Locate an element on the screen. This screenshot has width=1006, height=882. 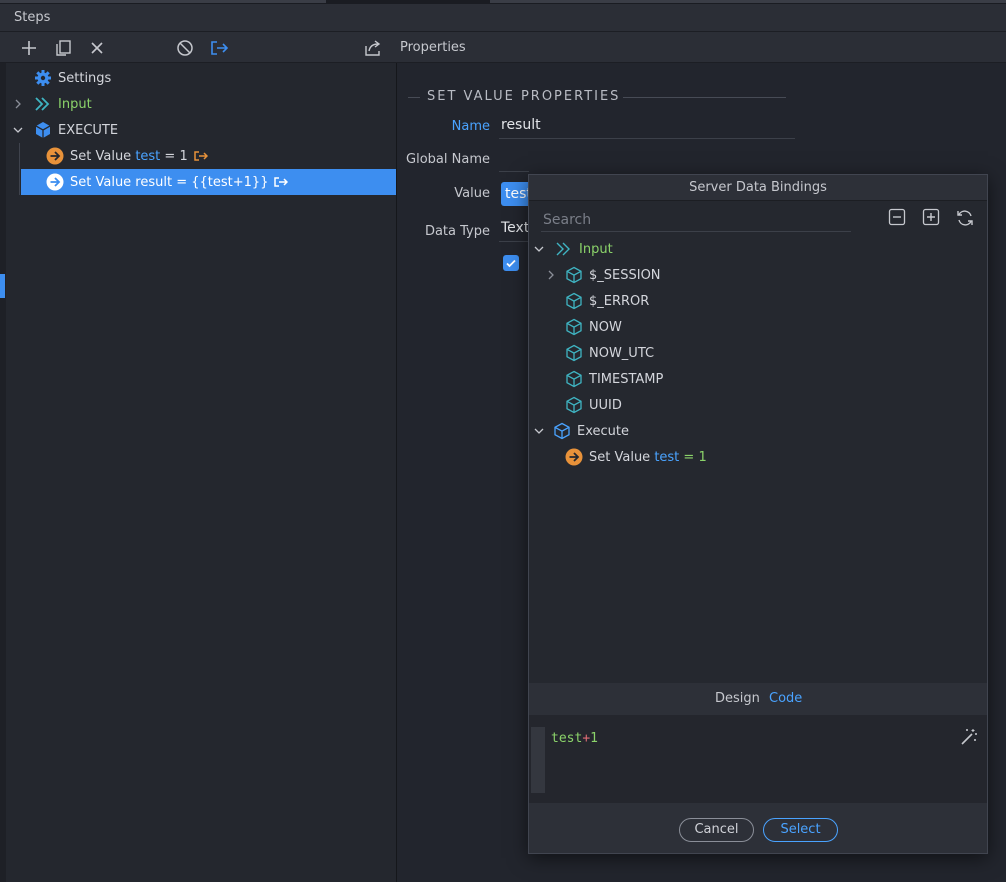
binding-item-label: $_SESSION is located at coordinates (625, 275).